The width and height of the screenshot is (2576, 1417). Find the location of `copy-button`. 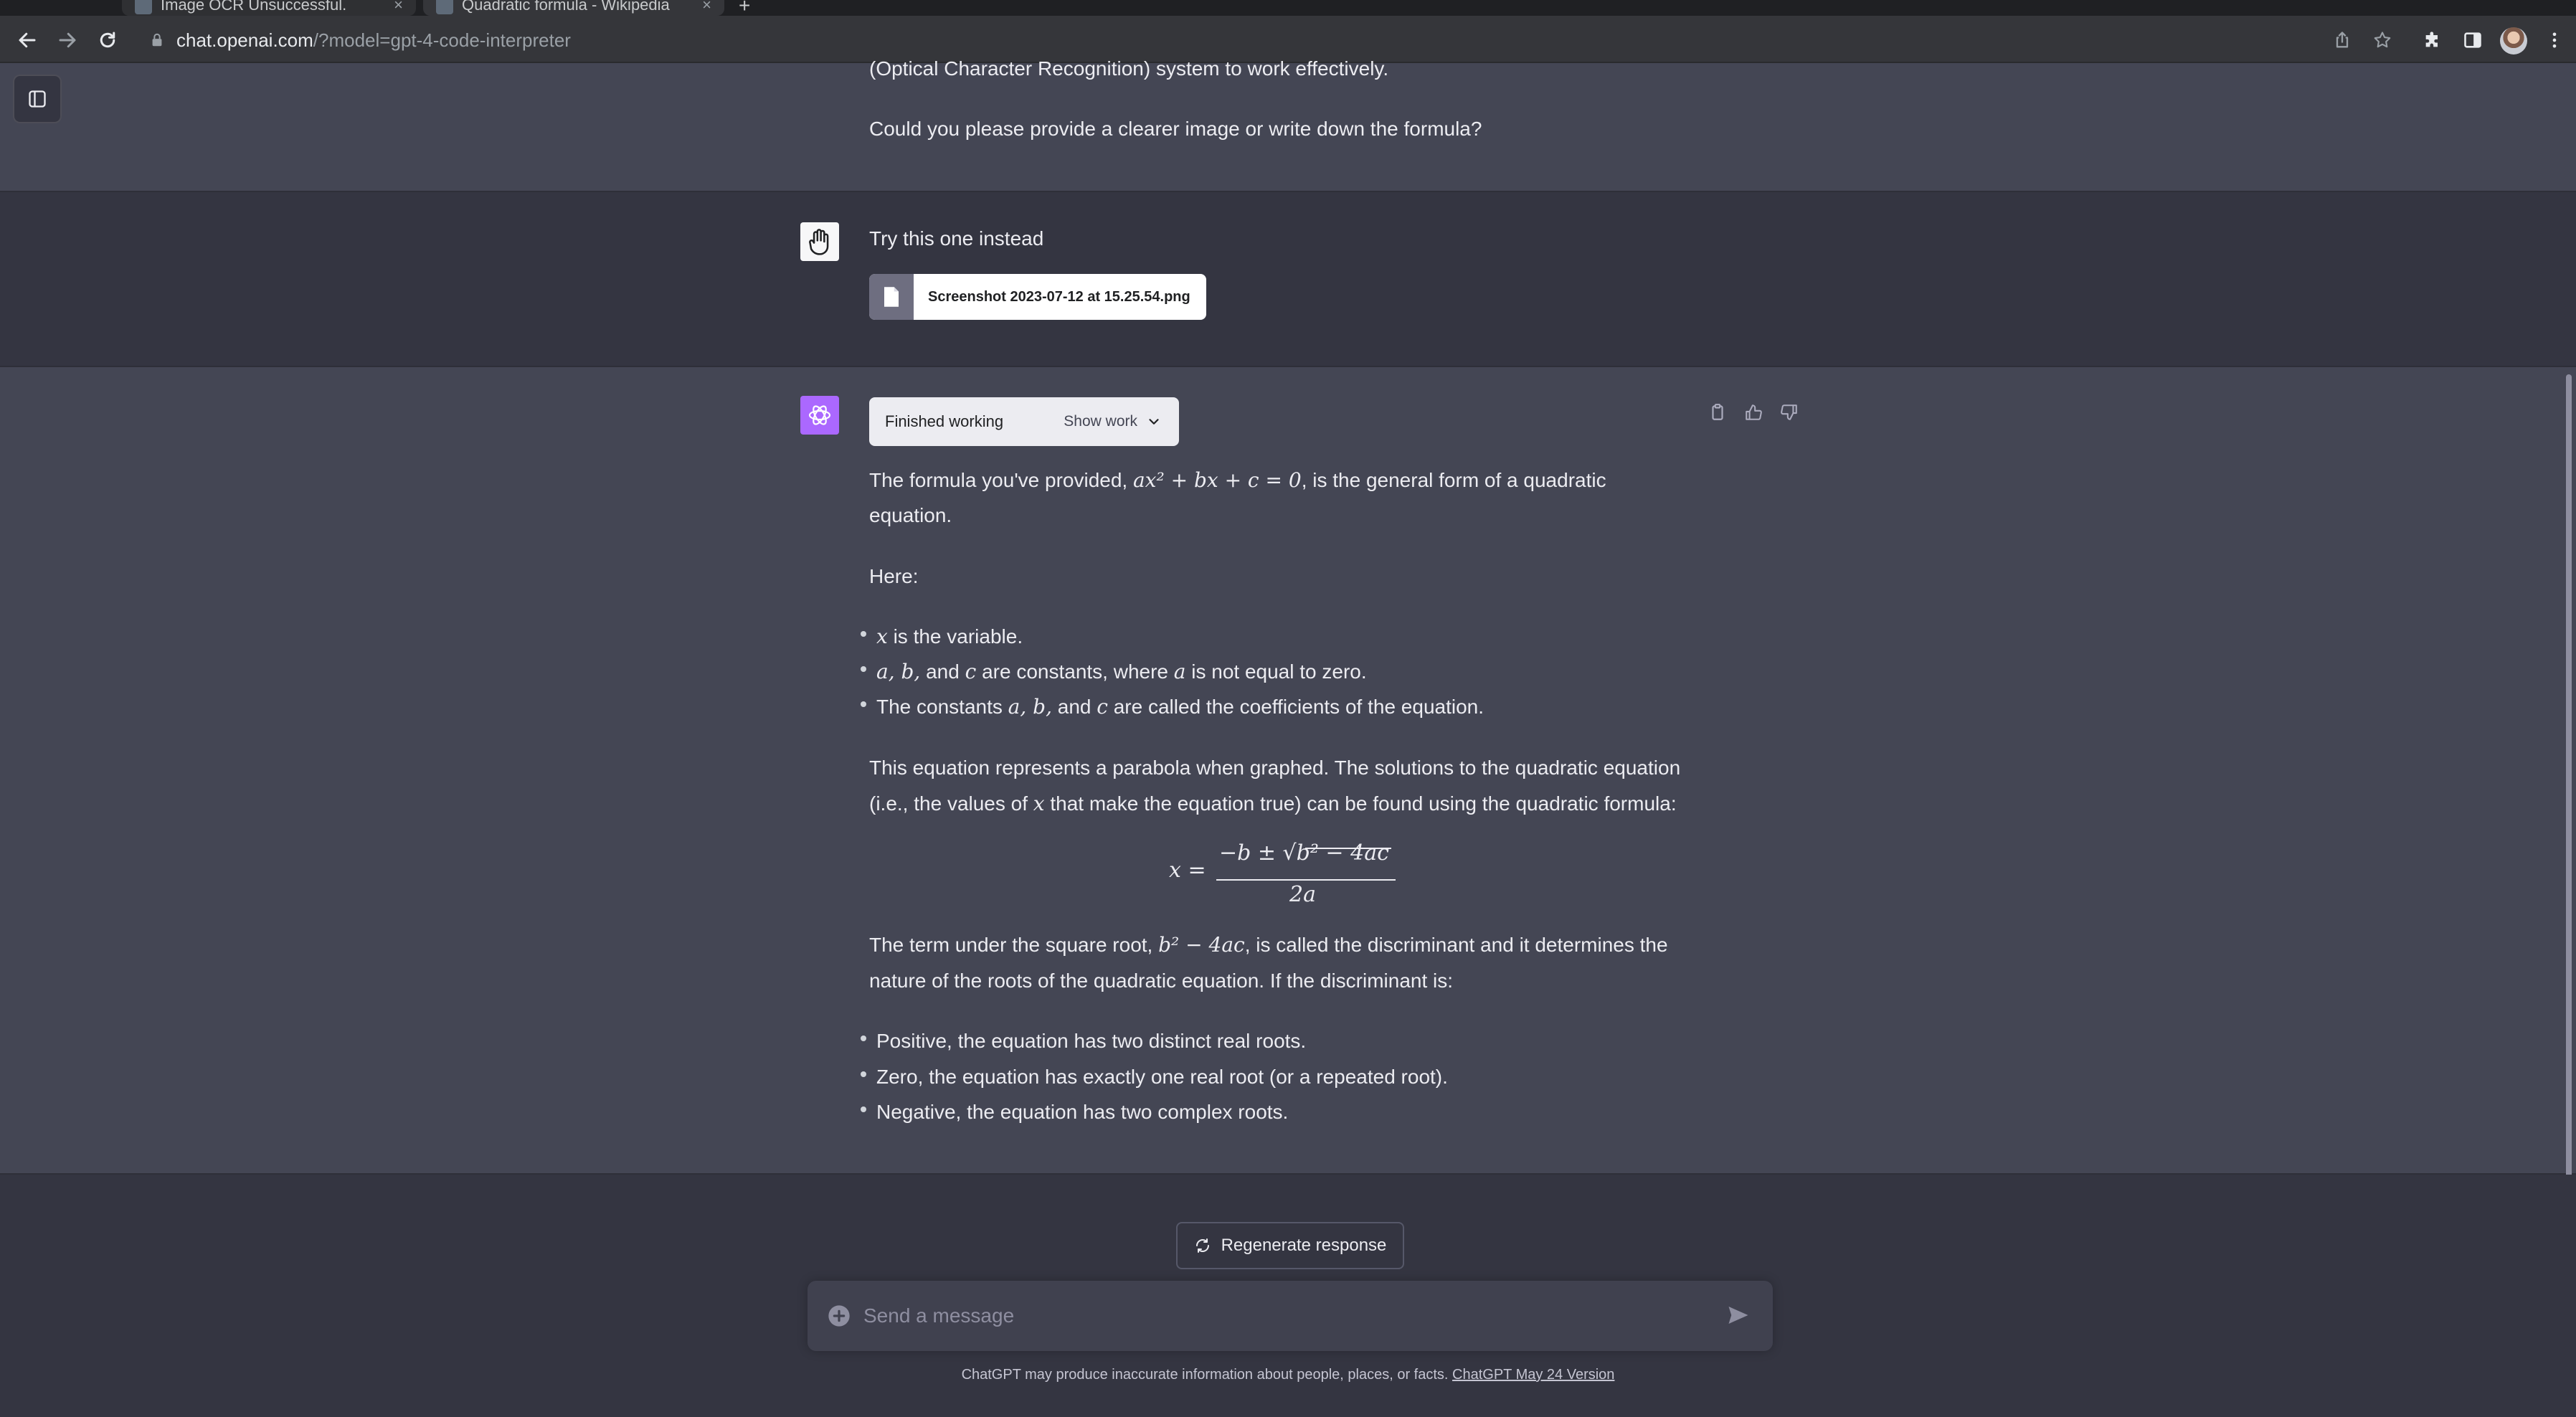

copy-button is located at coordinates (1717, 412).